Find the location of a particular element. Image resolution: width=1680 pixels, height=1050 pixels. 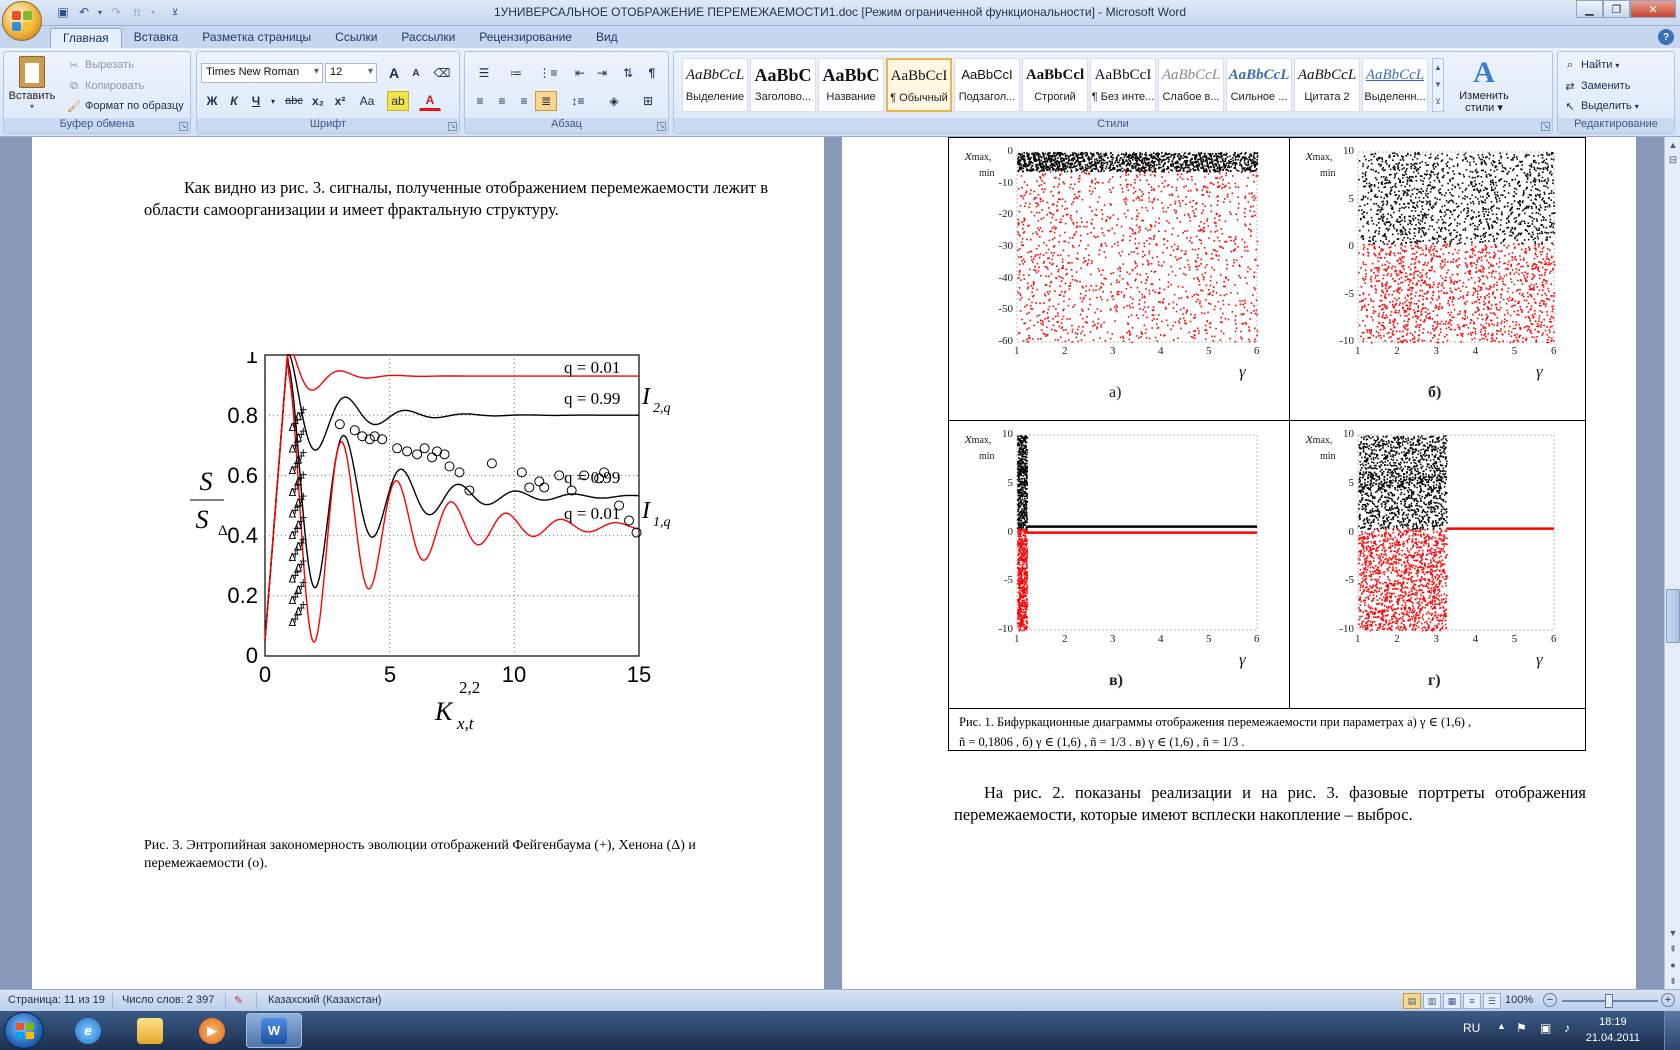

cut-button: ✂ Вырезать is located at coordinates (100, 65).